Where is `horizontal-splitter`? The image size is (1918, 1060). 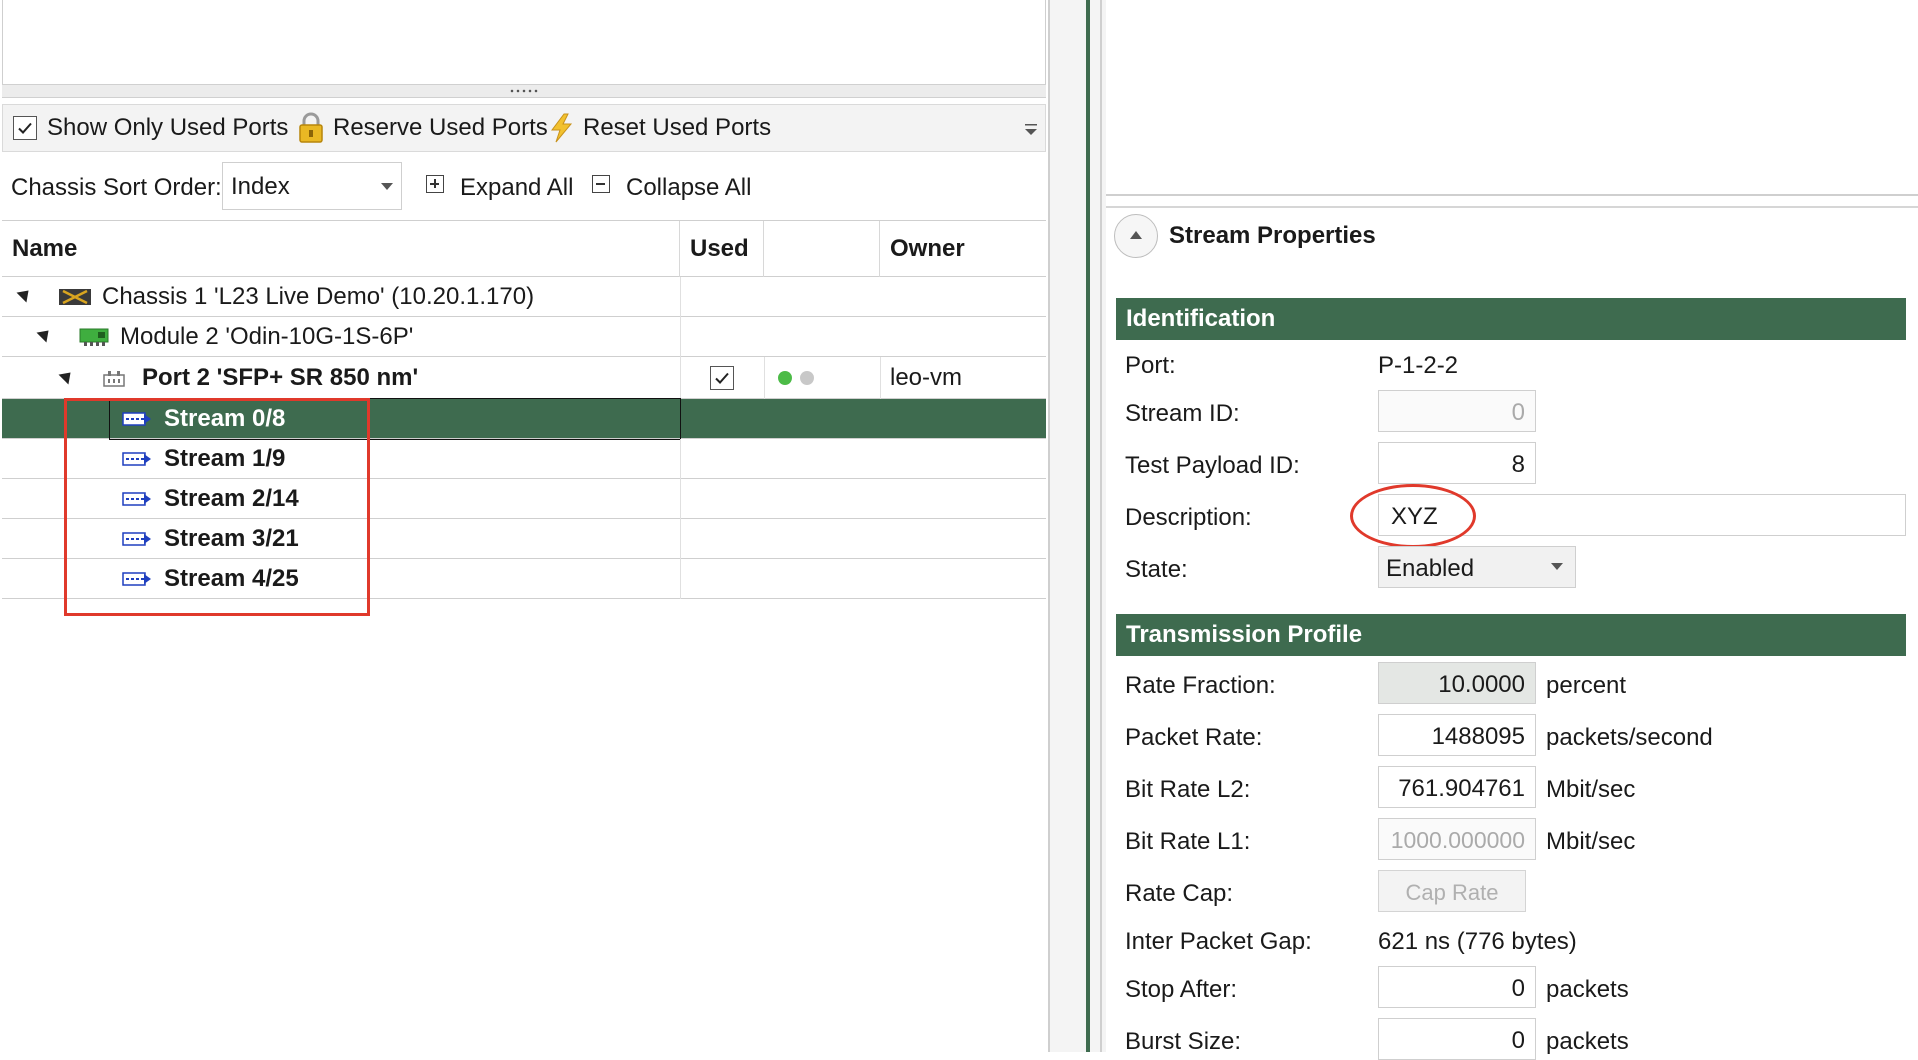
horizontal-splitter is located at coordinates (524, 91).